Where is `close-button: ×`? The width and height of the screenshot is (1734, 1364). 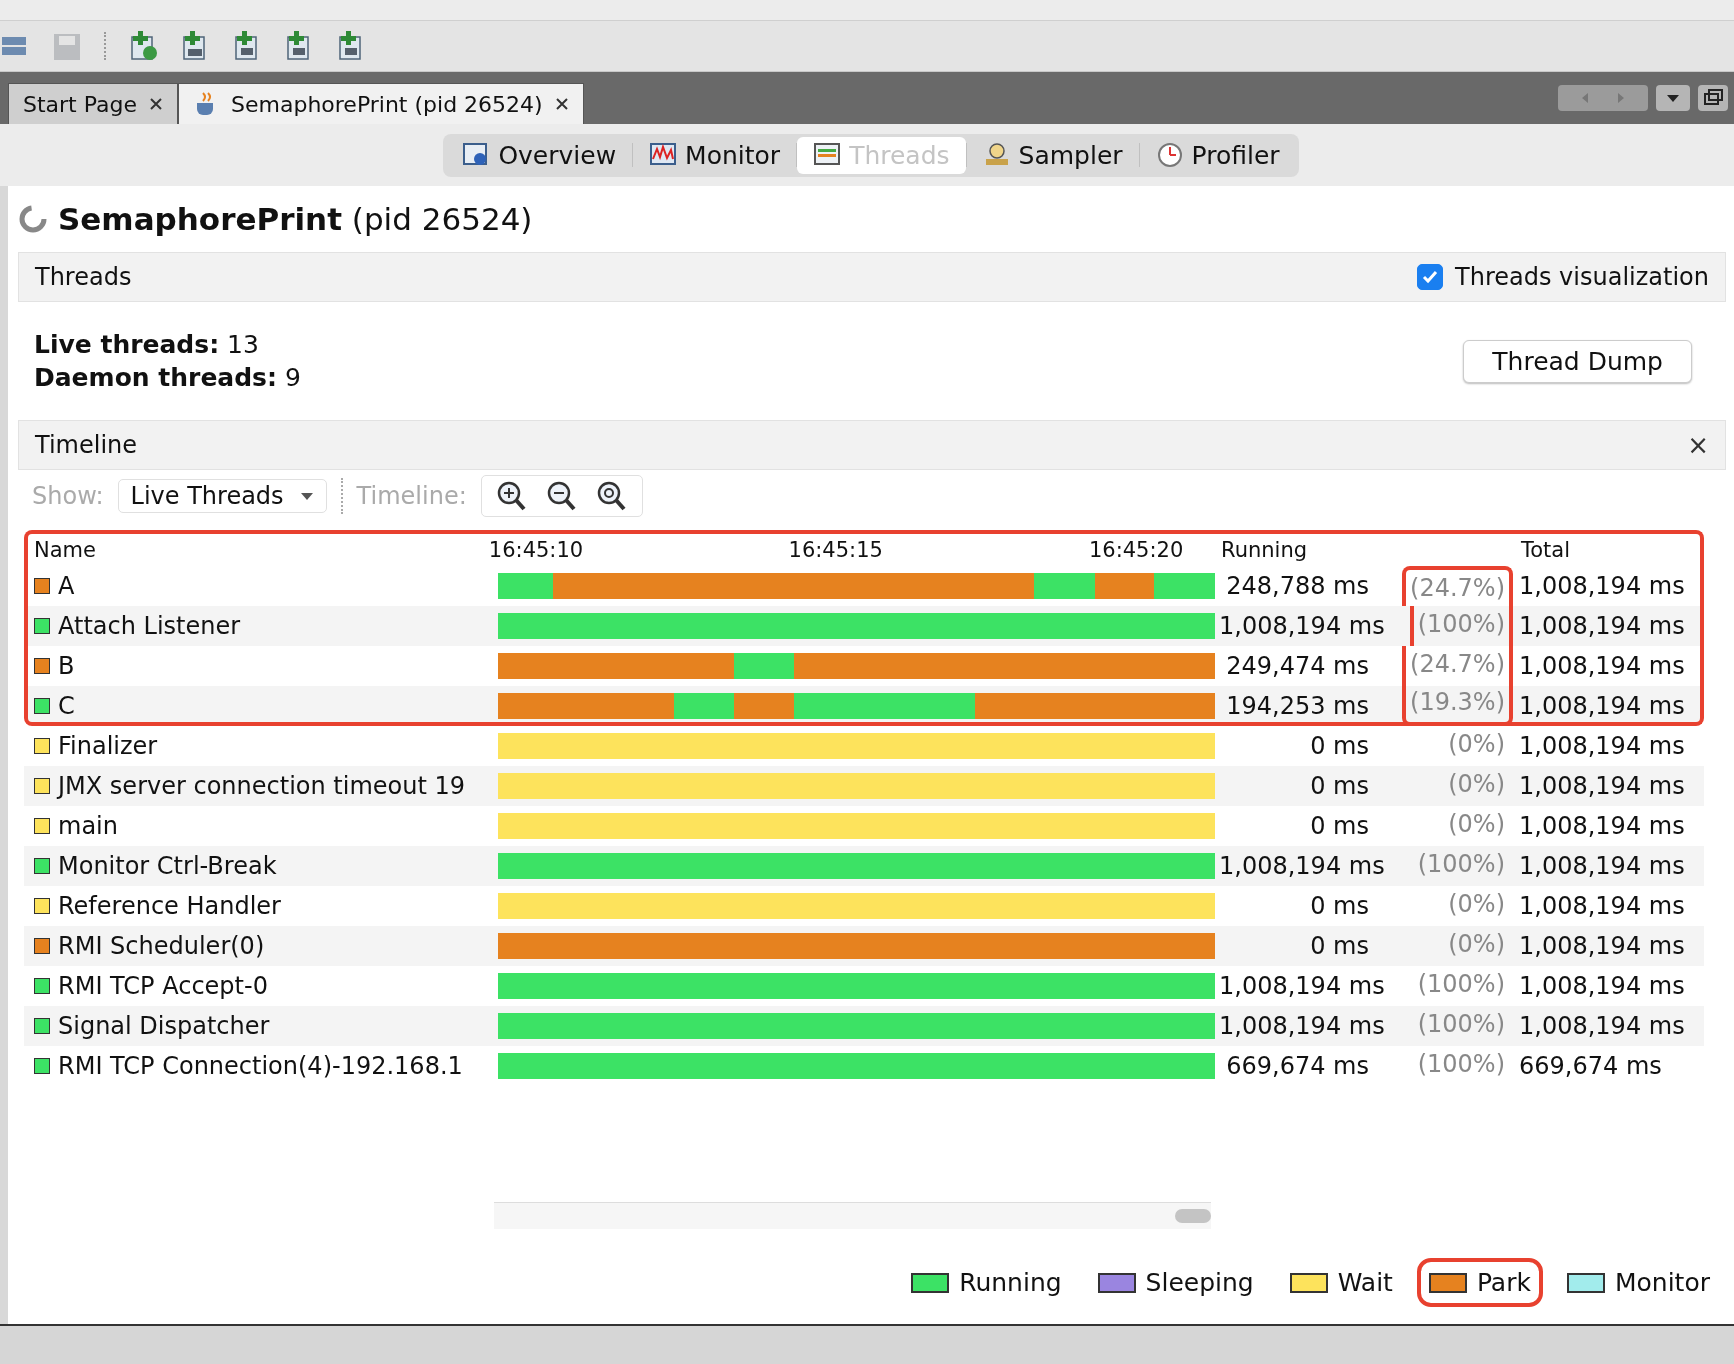 close-button: × is located at coordinates (1698, 445).